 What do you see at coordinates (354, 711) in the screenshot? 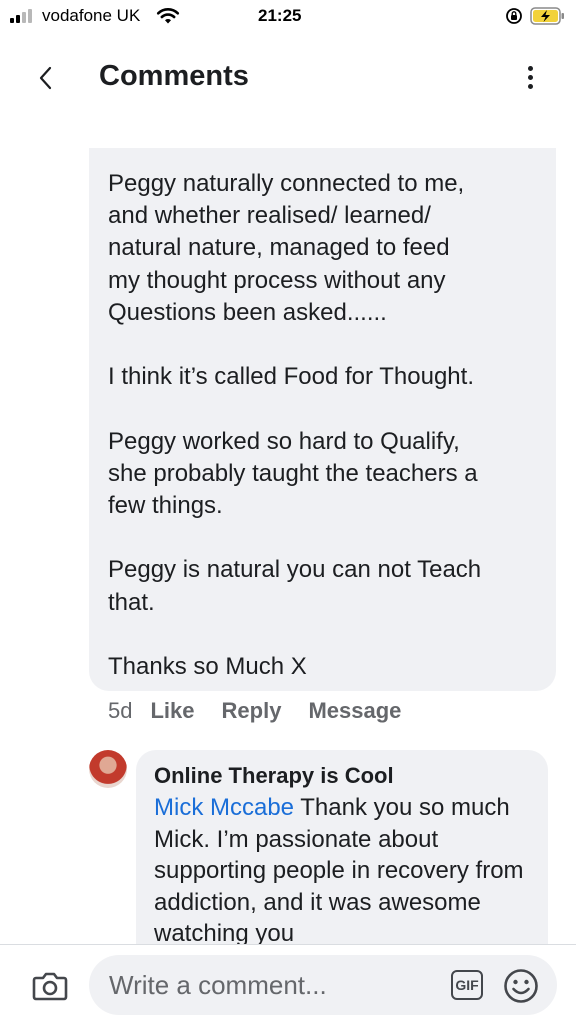
I see `message-button: Message` at bounding box center [354, 711].